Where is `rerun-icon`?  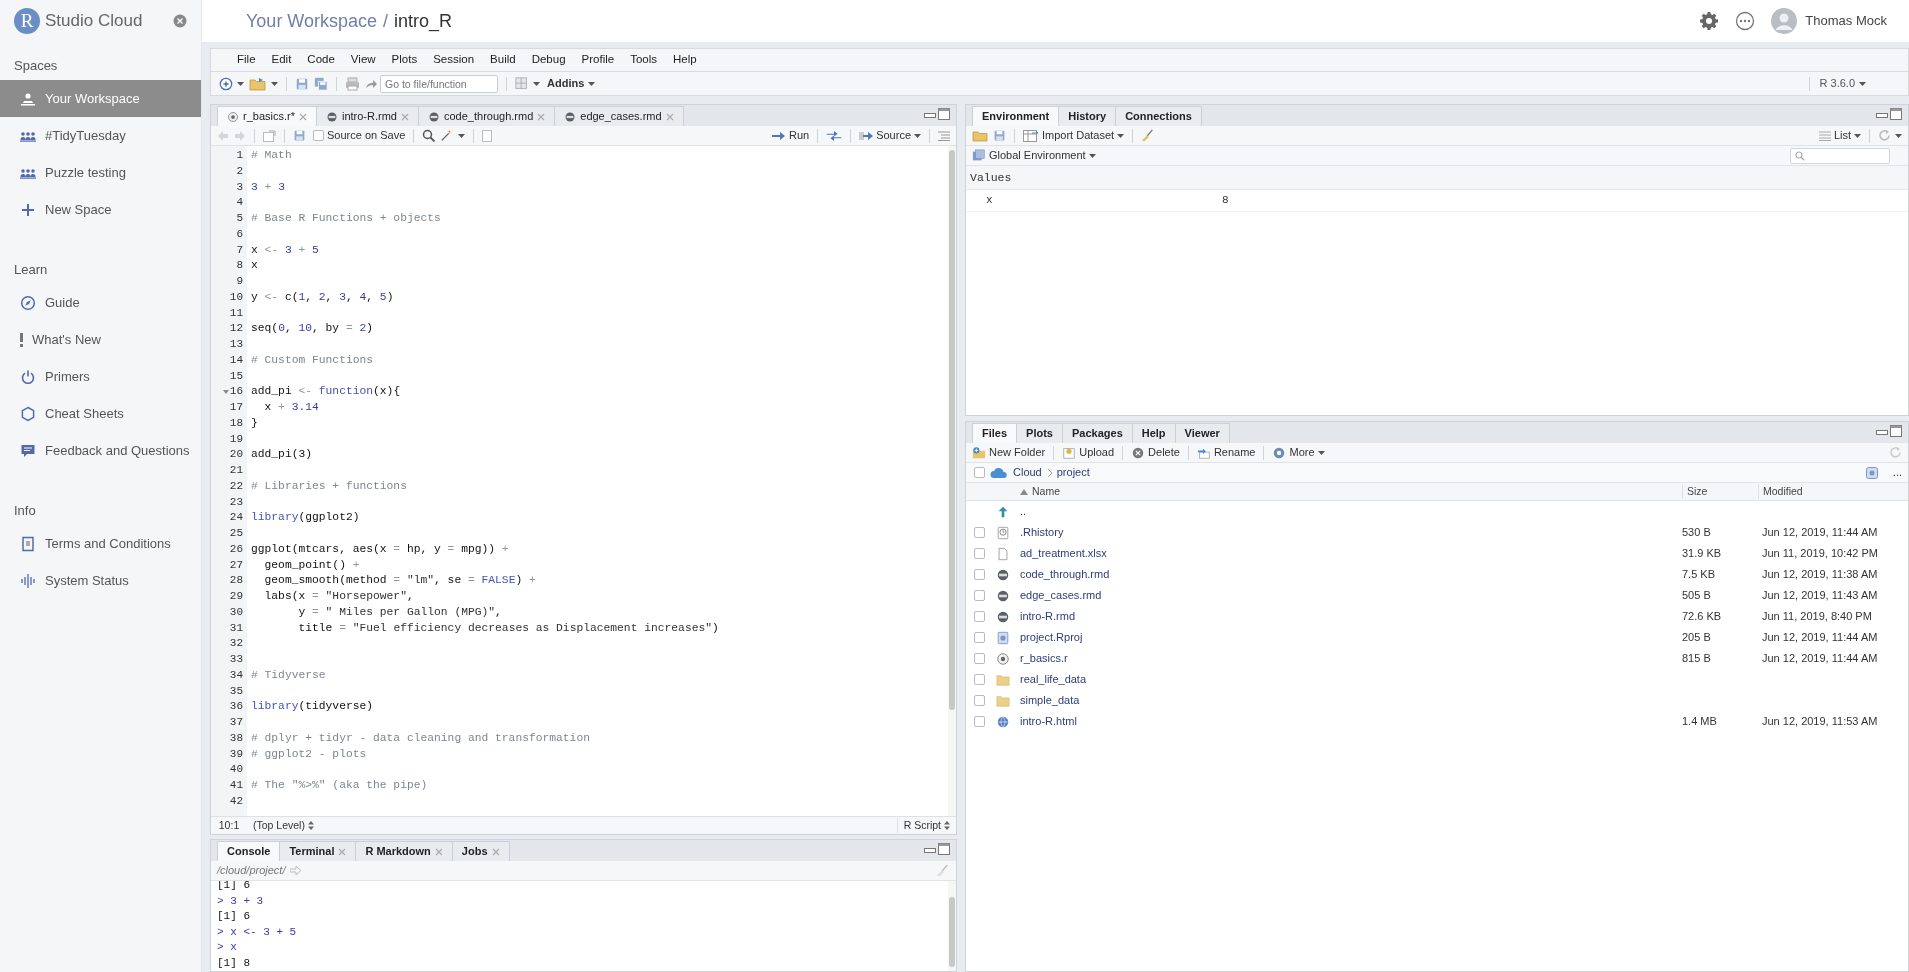
rerun-icon is located at coordinates (834, 135).